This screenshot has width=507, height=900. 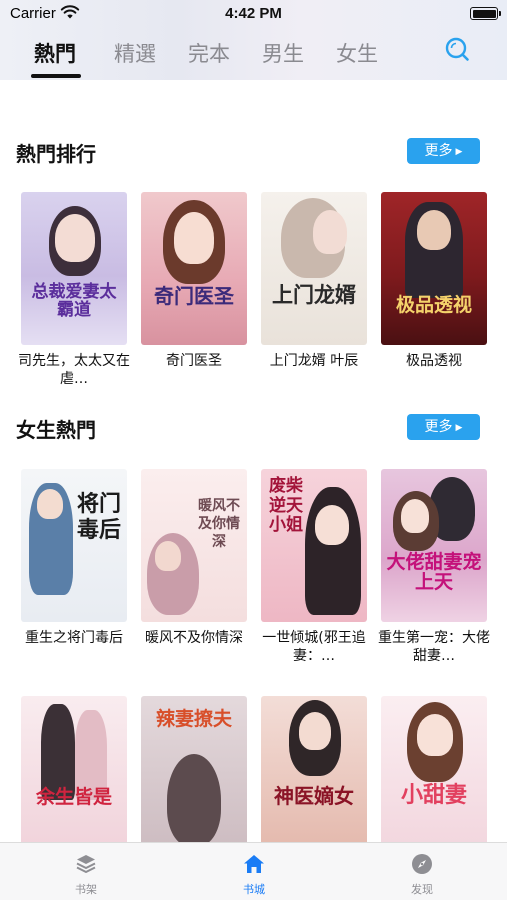 I want to click on book-title: 极品透视, so click(x=434, y=361).